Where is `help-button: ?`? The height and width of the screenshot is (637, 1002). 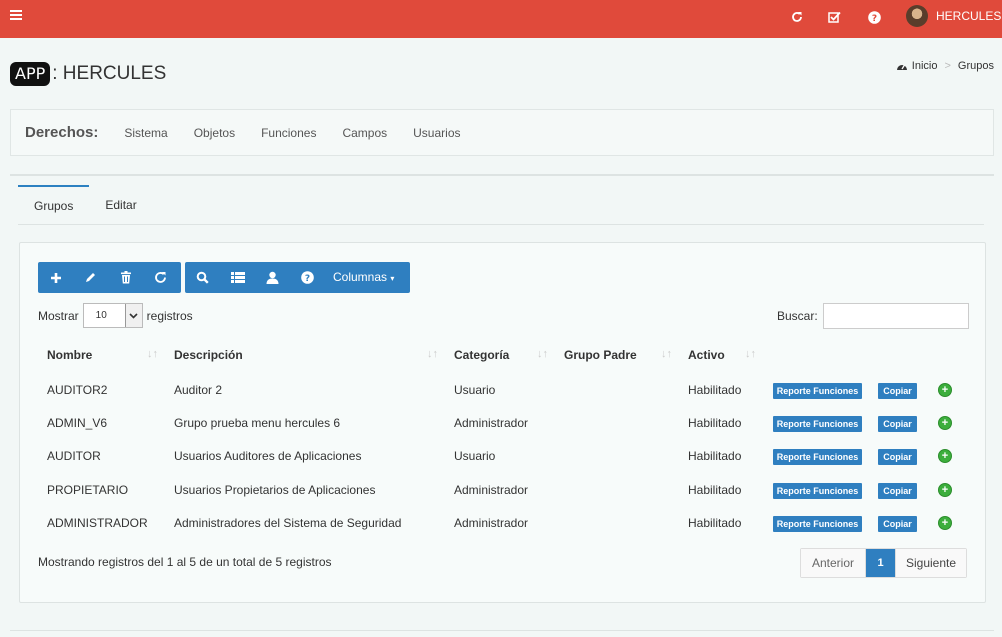
help-button: ? is located at coordinates (307, 277).